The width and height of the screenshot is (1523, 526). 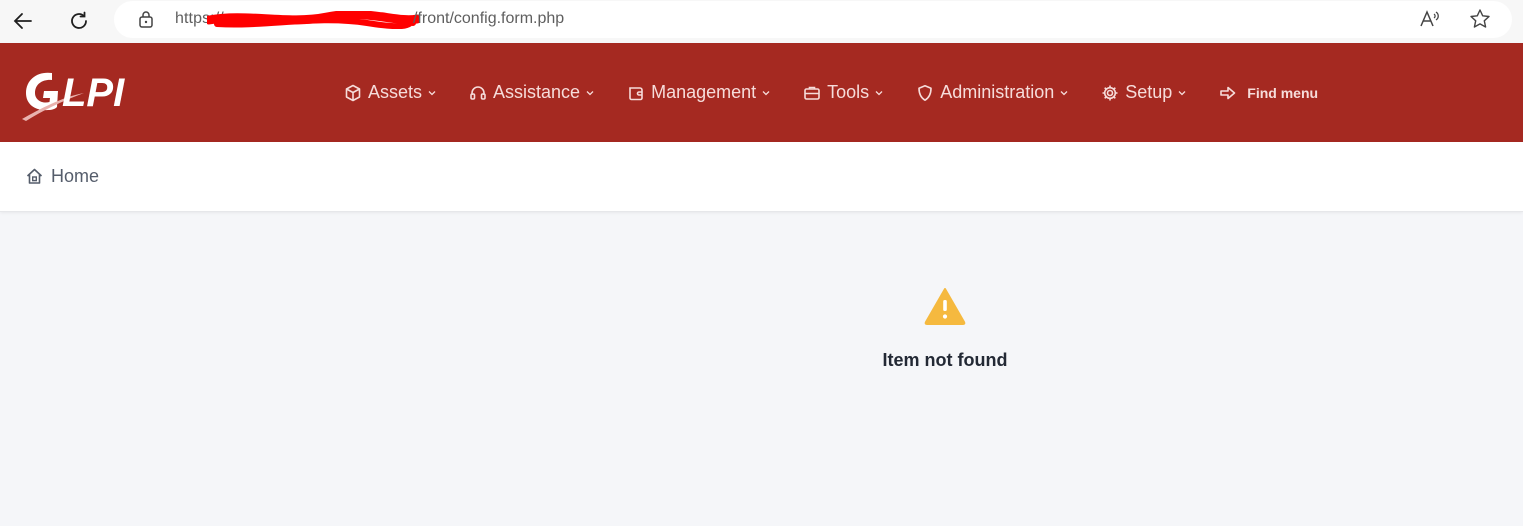 What do you see at coordinates (395, 92) in the screenshot?
I see `menu-assets-label: Assets` at bounding box center [395, 92].